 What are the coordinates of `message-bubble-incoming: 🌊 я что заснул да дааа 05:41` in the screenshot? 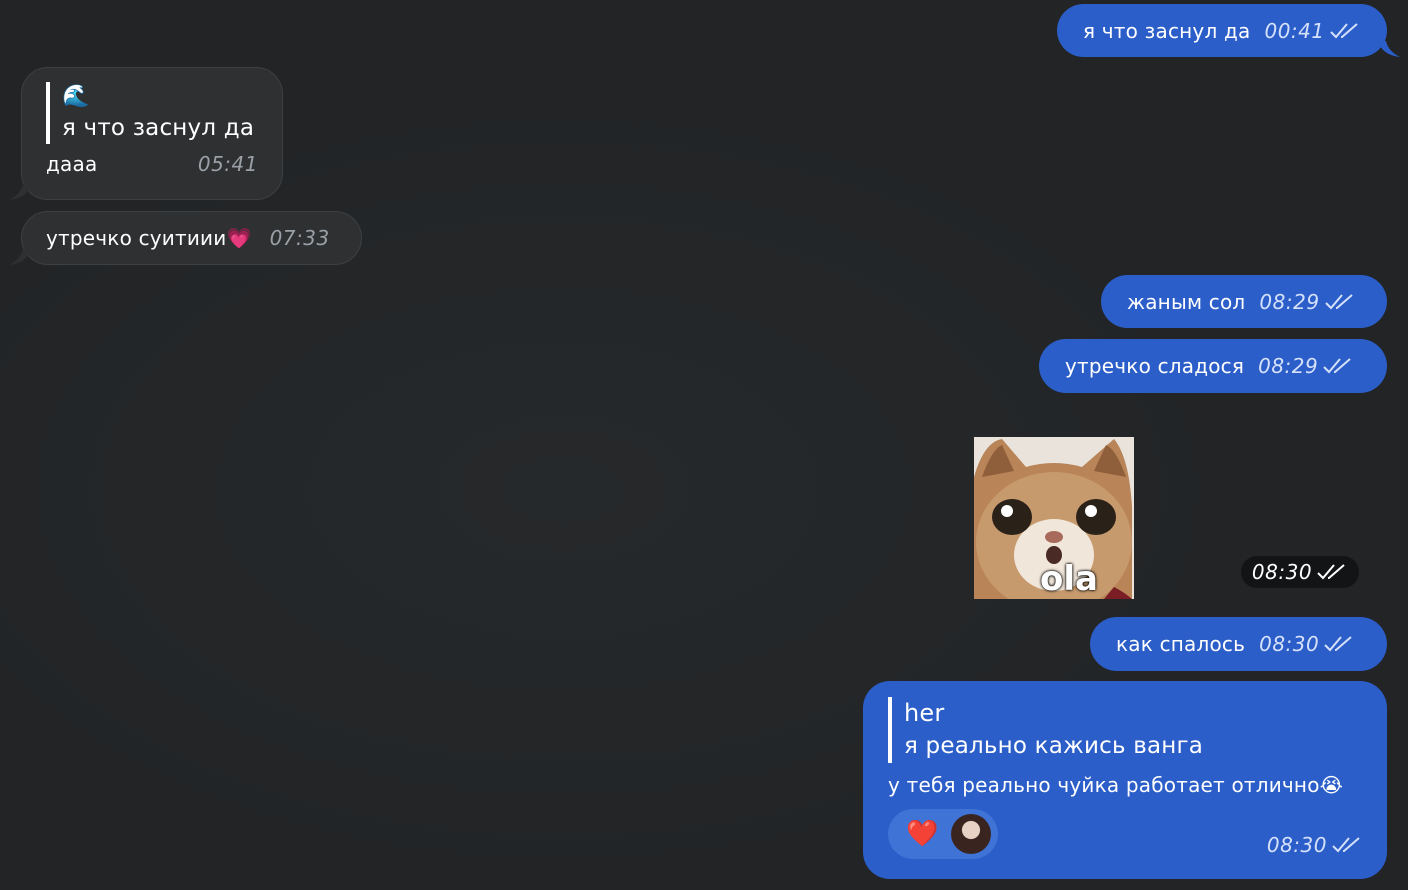 It's located at (152, 133).